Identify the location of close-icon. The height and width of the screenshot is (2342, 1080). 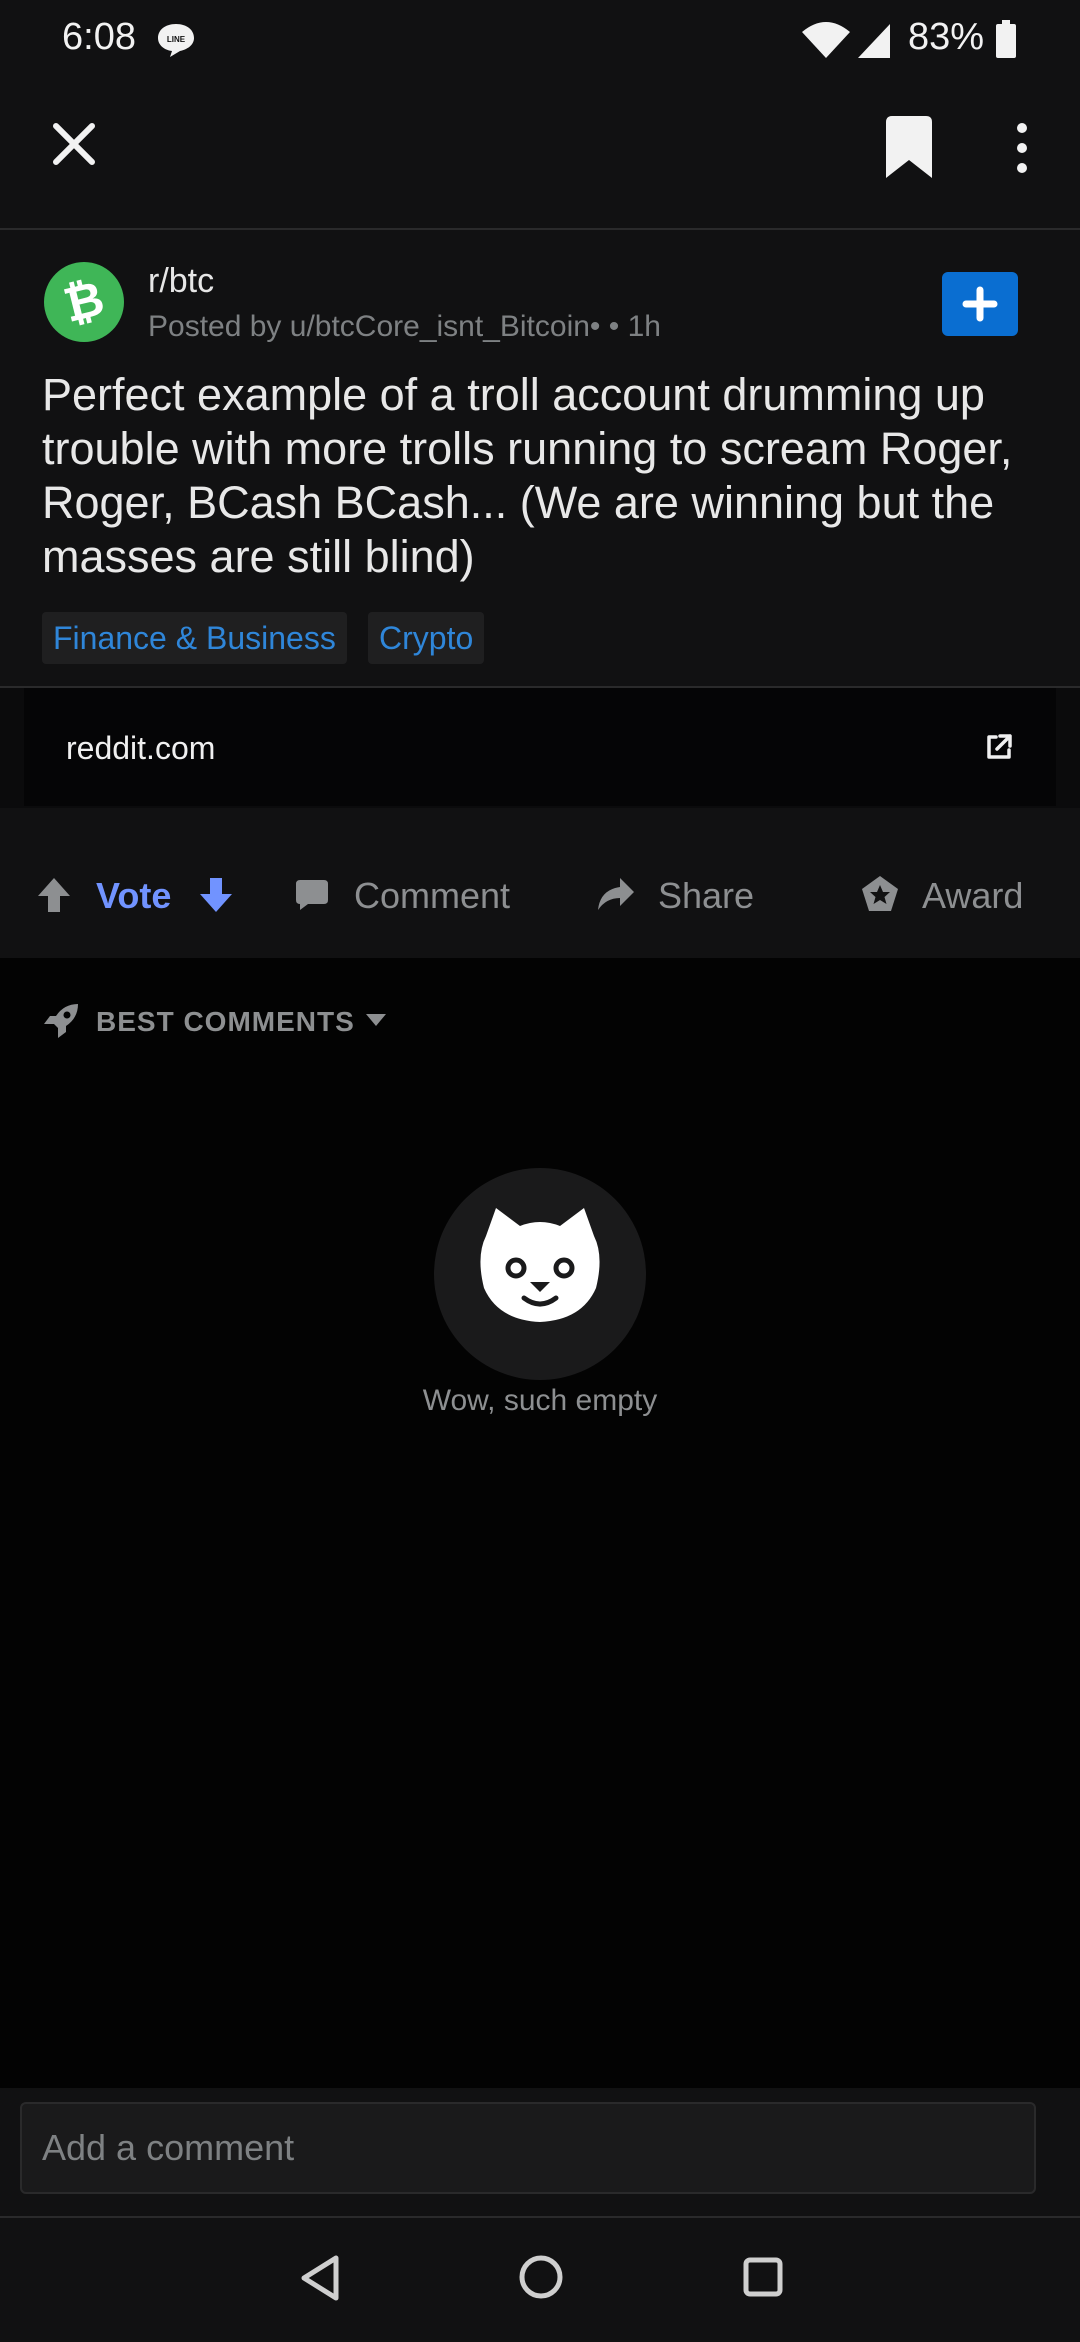
(74, 144).